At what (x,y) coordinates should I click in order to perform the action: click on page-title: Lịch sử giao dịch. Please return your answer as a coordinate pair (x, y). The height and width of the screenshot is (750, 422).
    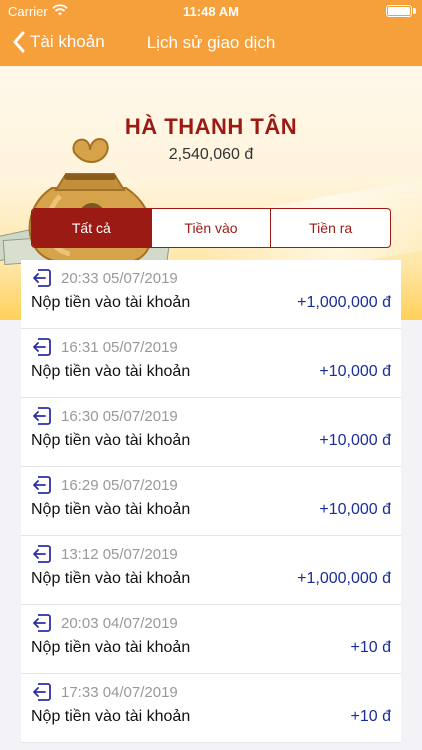
    Looking at the image, I should click on (211, 42).